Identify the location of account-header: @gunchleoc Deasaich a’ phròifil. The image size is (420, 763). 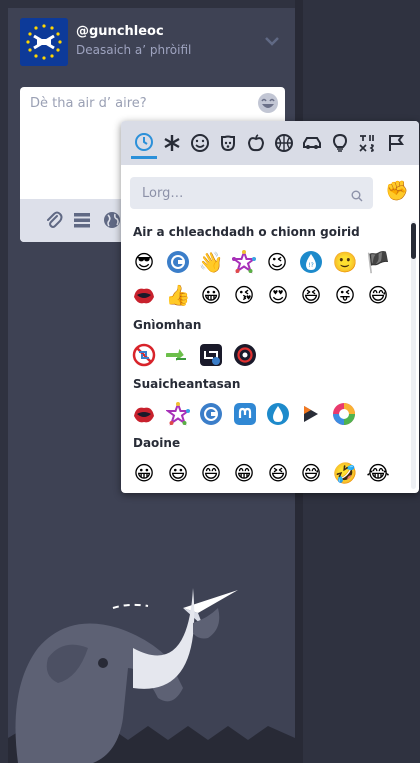
(152, 43).